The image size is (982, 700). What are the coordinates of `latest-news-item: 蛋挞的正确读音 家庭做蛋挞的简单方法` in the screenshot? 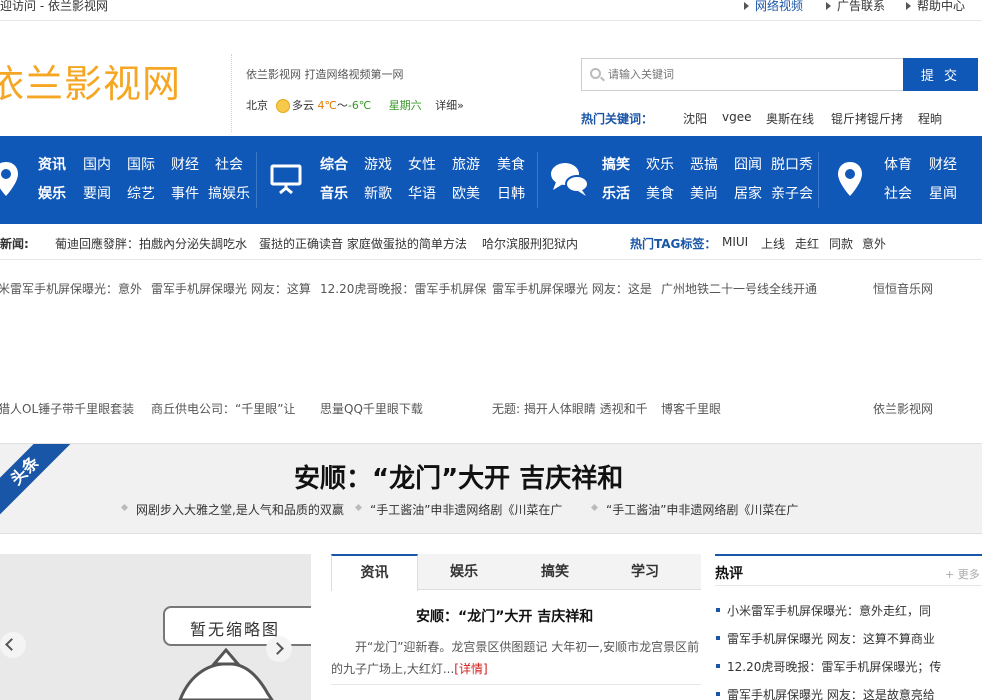 It's located at (363, 243).